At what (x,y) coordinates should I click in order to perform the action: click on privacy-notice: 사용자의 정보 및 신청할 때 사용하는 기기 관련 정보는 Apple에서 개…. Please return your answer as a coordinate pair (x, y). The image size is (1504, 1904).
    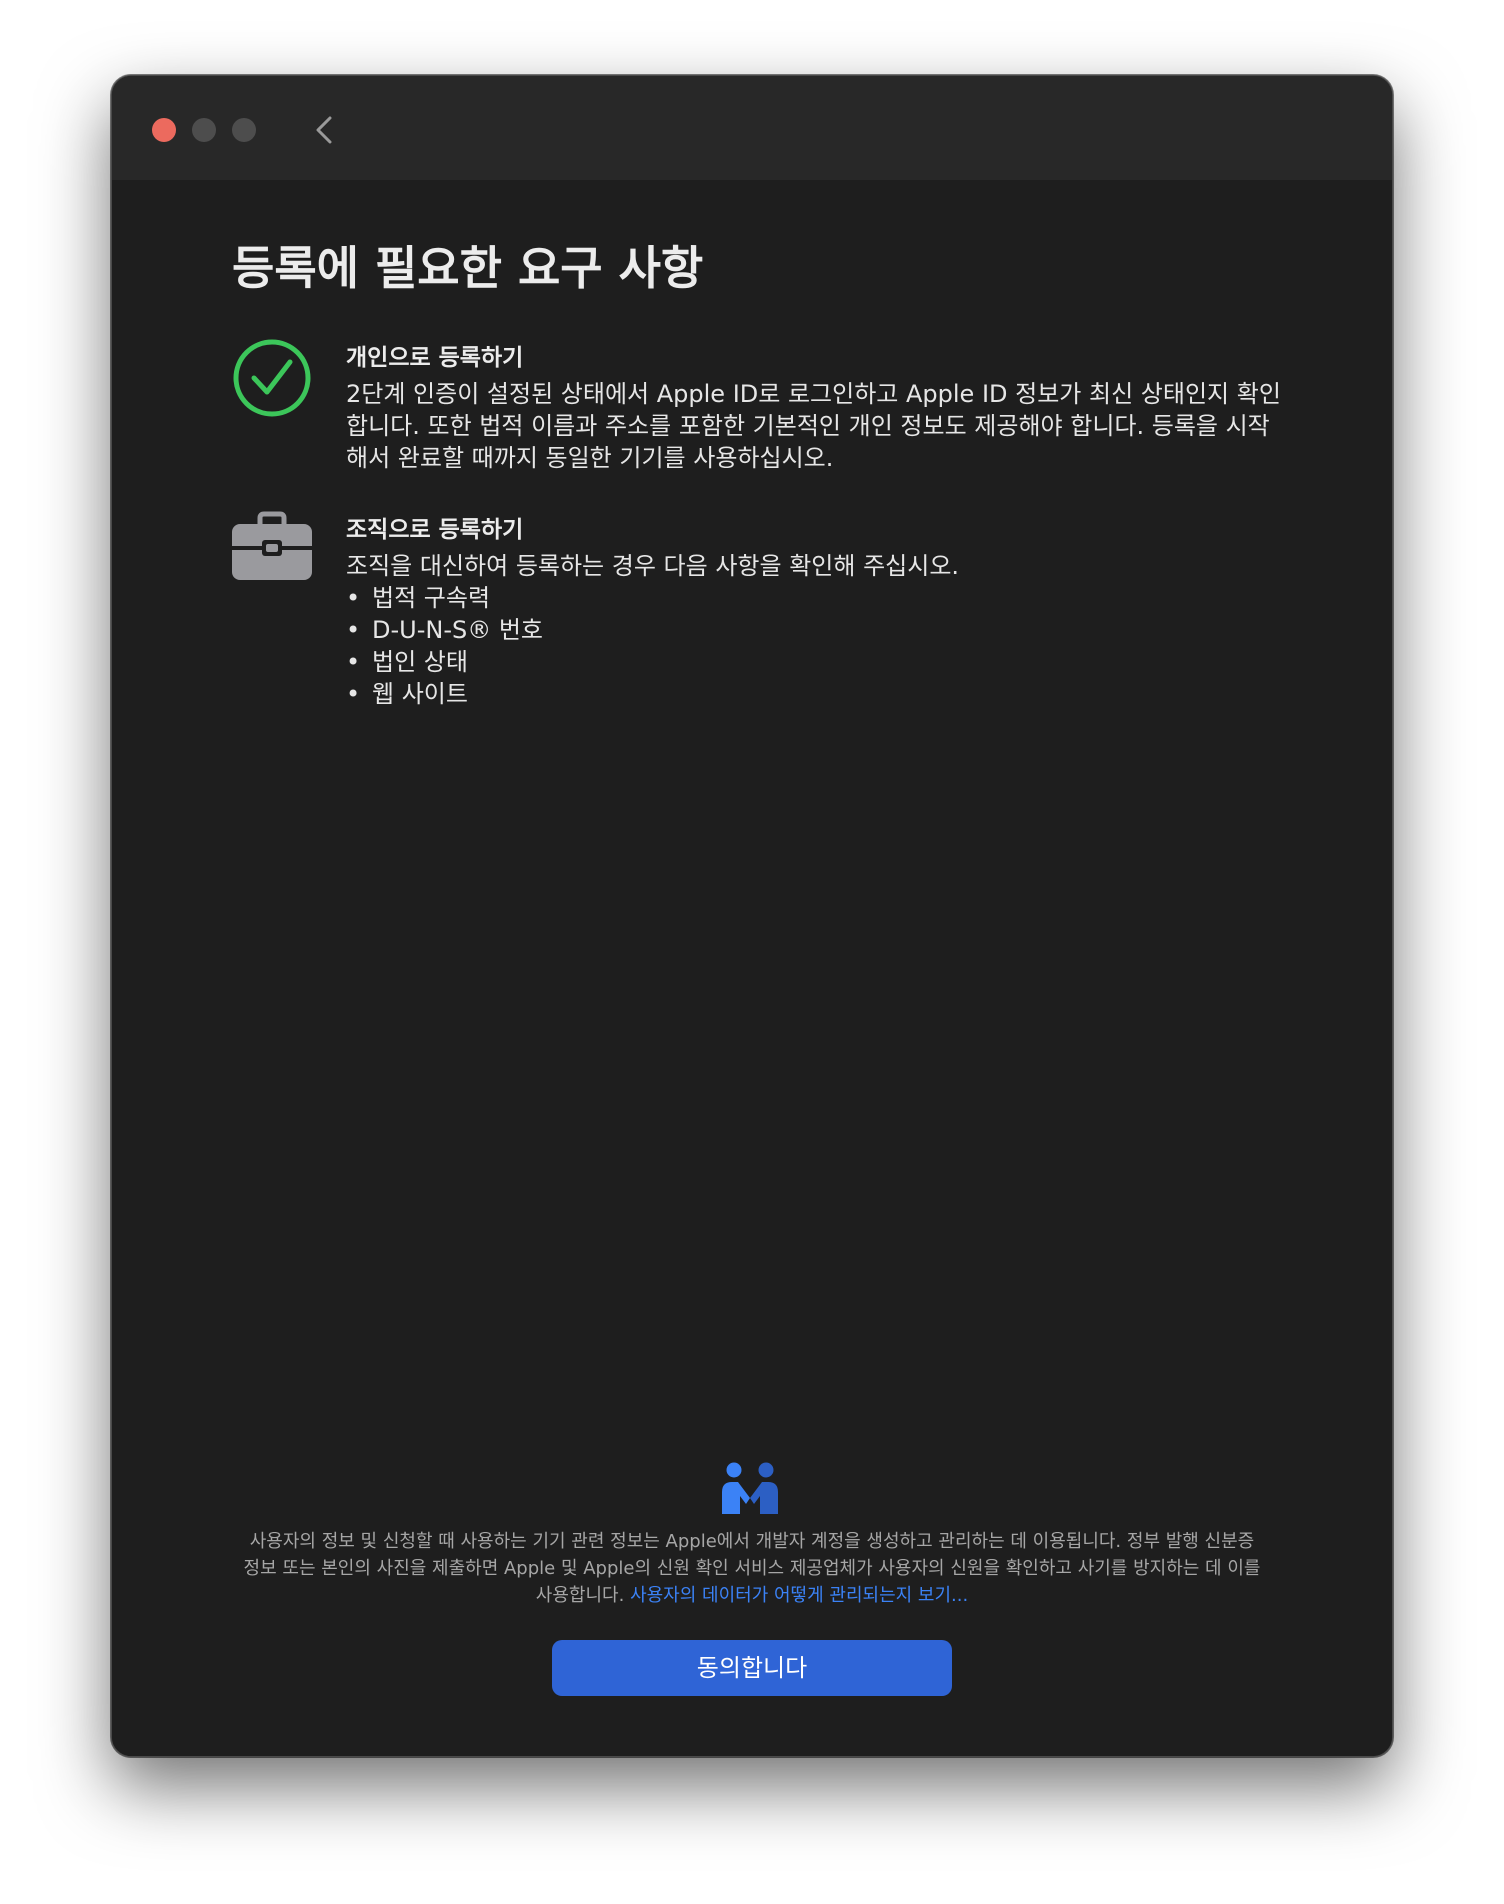
    Looking at the image, I should click on (752, 1568).